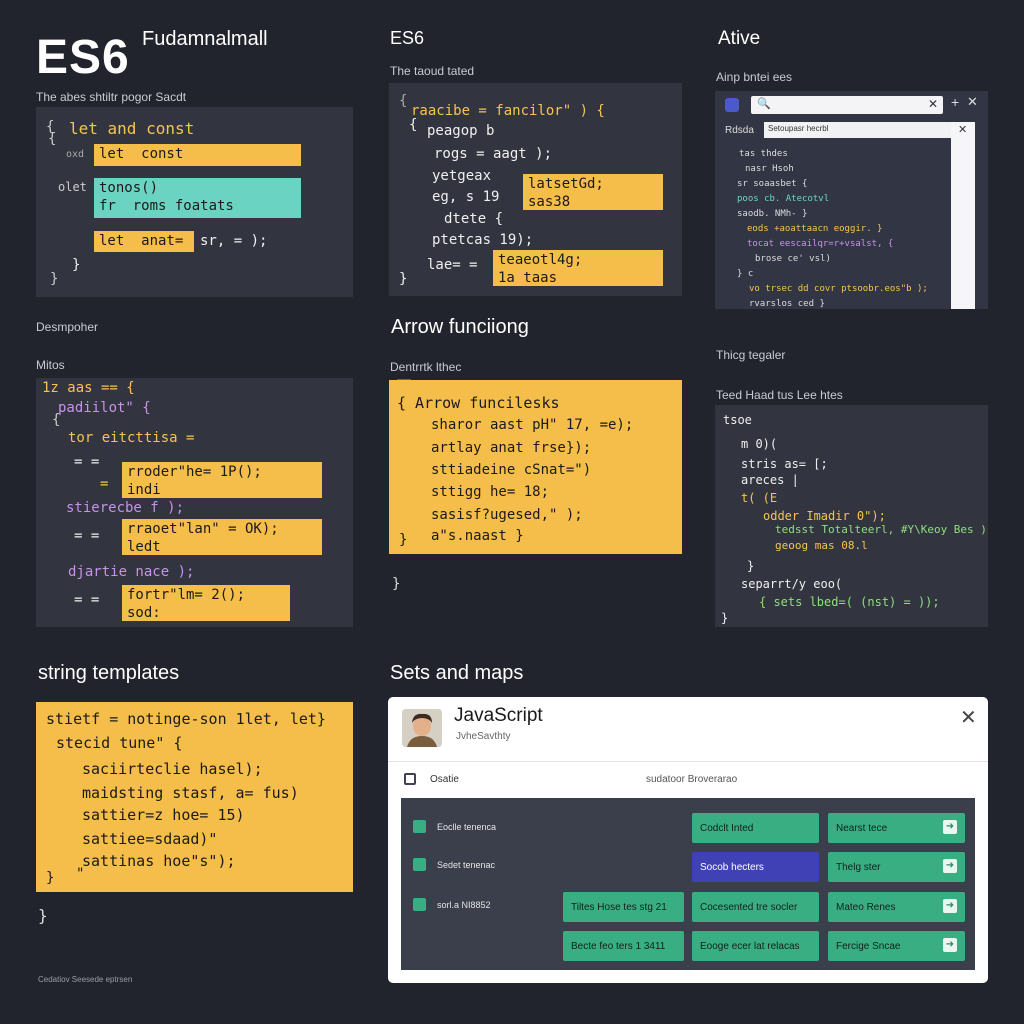 The height and width of the screenshot is (1024, 1024). I want to click on code-line: odder Imadir 0");, so click(824, 516).